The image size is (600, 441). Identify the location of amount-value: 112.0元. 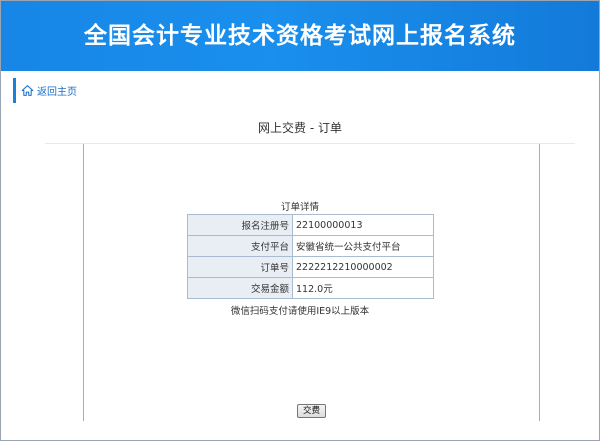
(363, 288).